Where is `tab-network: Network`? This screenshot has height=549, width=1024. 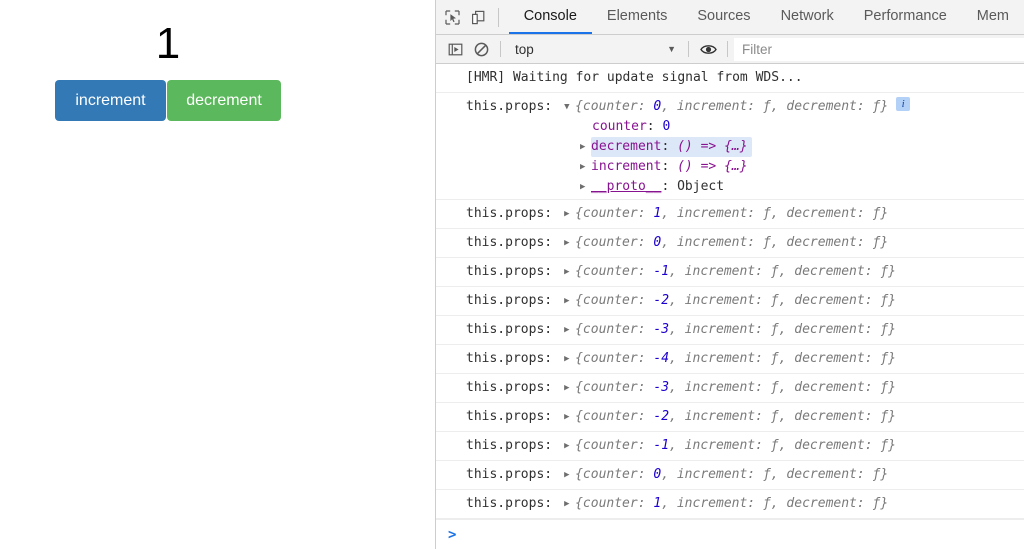 tab-network: Network is located at coordinates (807, 17).